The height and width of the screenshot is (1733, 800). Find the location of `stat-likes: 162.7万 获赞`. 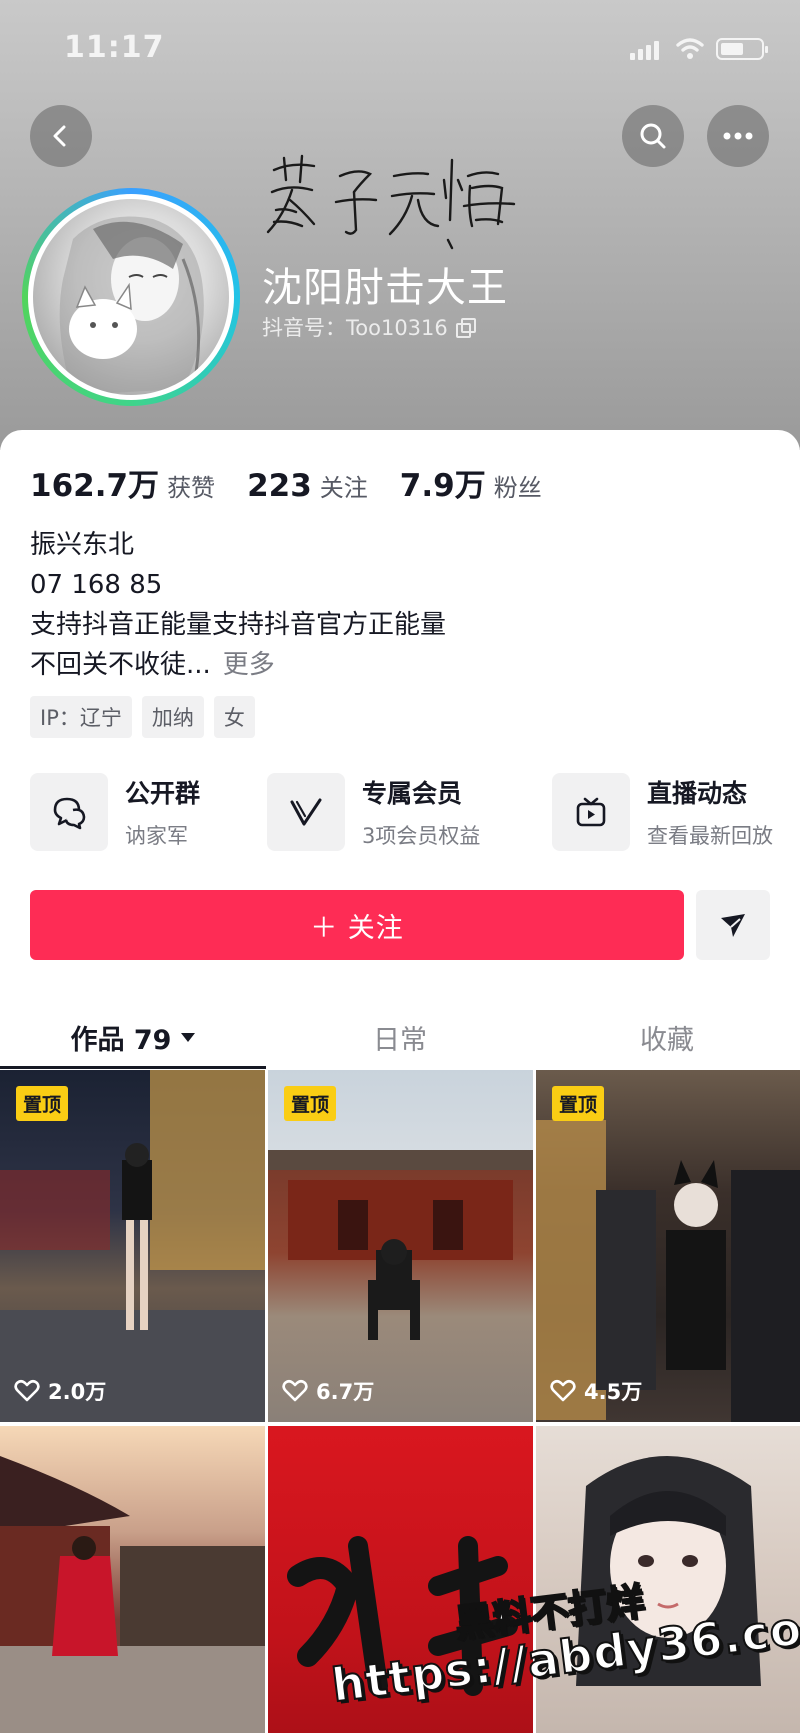

stat-likes: 162.7万 获赞 is located at coordinates (122, 482).